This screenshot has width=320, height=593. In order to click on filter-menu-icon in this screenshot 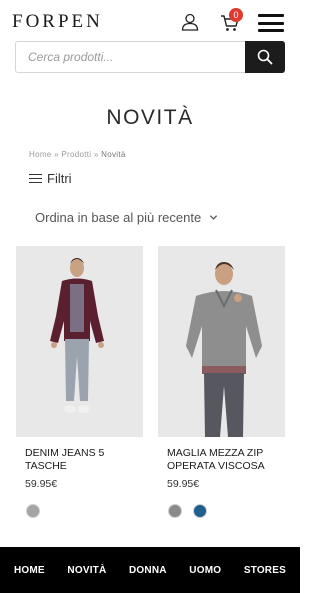, I will do `click(35, 178)`.